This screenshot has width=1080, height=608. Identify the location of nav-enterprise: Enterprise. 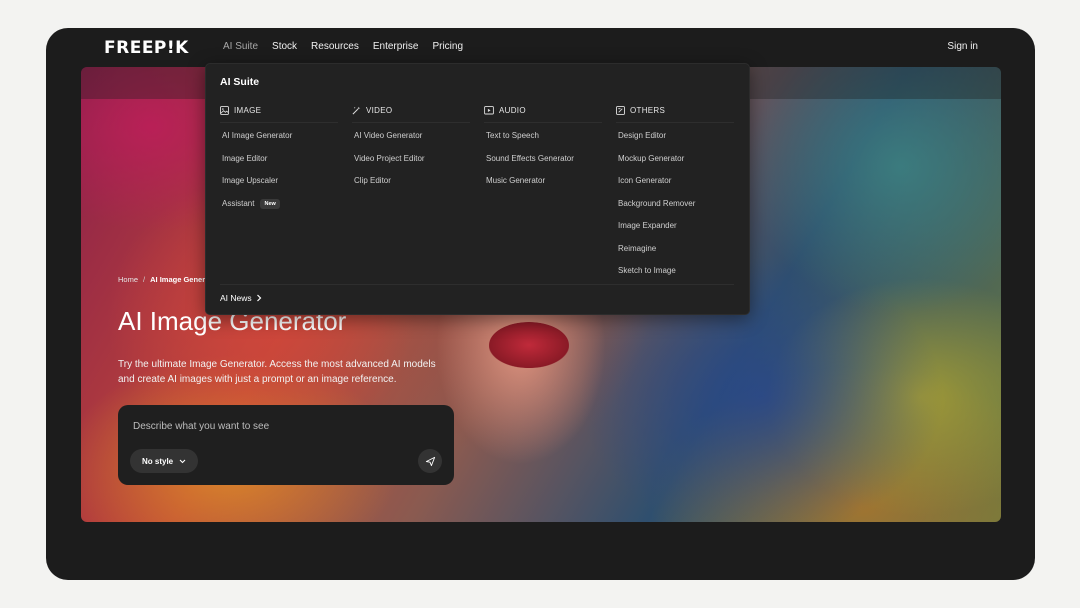
(396, 46).